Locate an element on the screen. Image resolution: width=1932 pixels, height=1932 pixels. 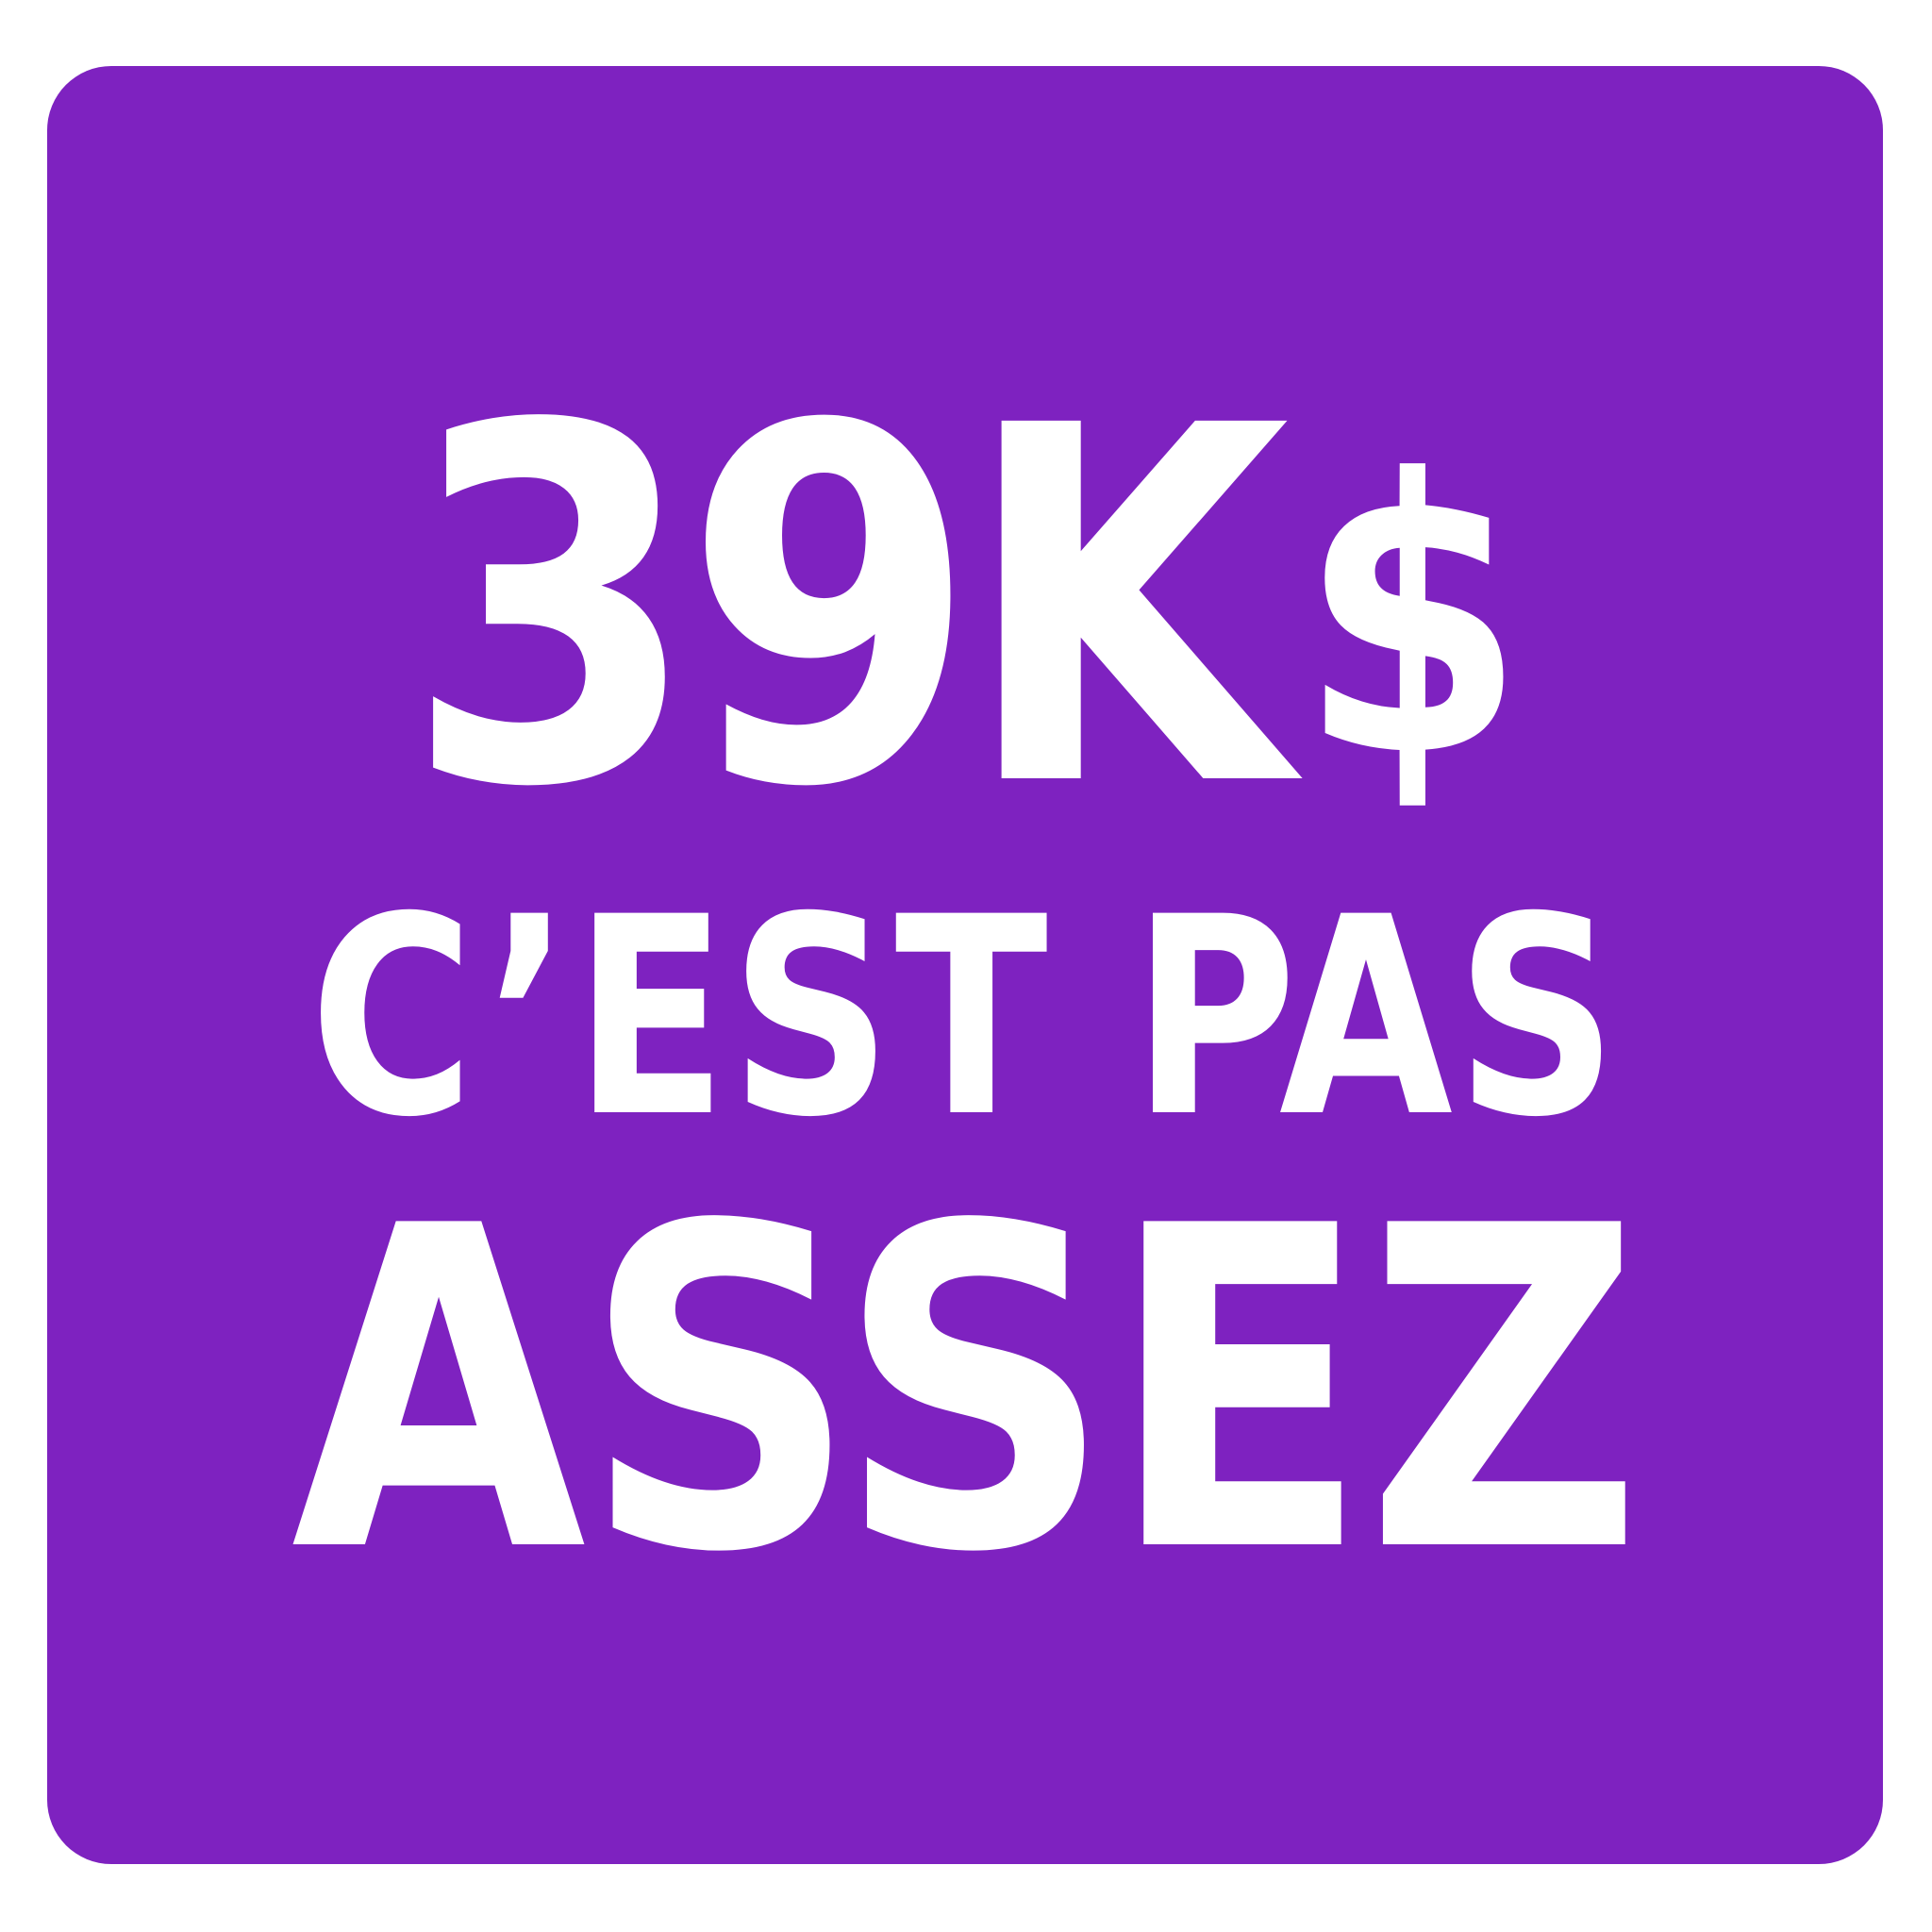
headline-amount: 39K is located at coordinates (848, 609).